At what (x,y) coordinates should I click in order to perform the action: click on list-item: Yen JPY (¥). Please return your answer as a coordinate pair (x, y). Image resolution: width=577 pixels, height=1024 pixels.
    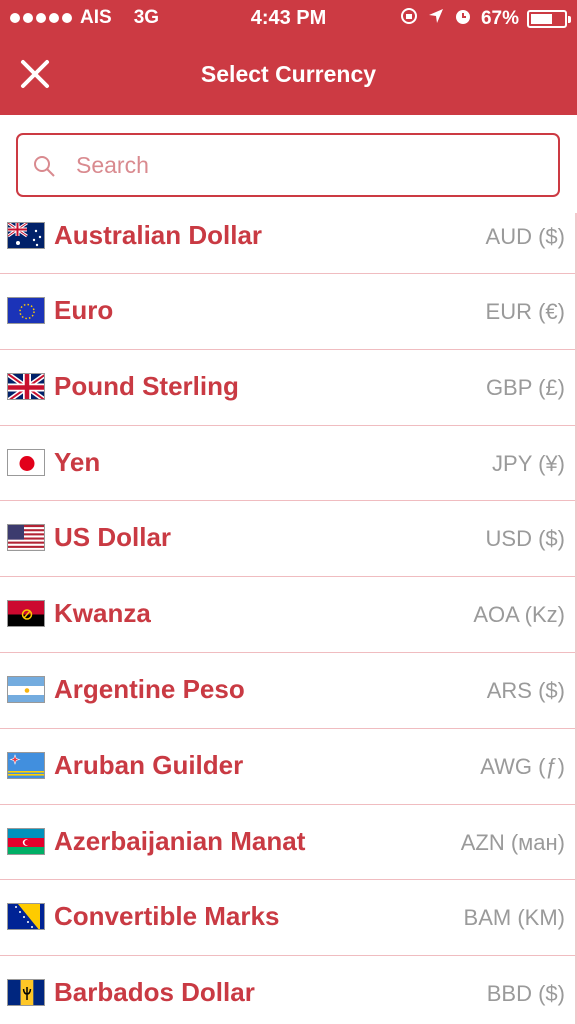
    Looking at the image, I should click on (288, 464).